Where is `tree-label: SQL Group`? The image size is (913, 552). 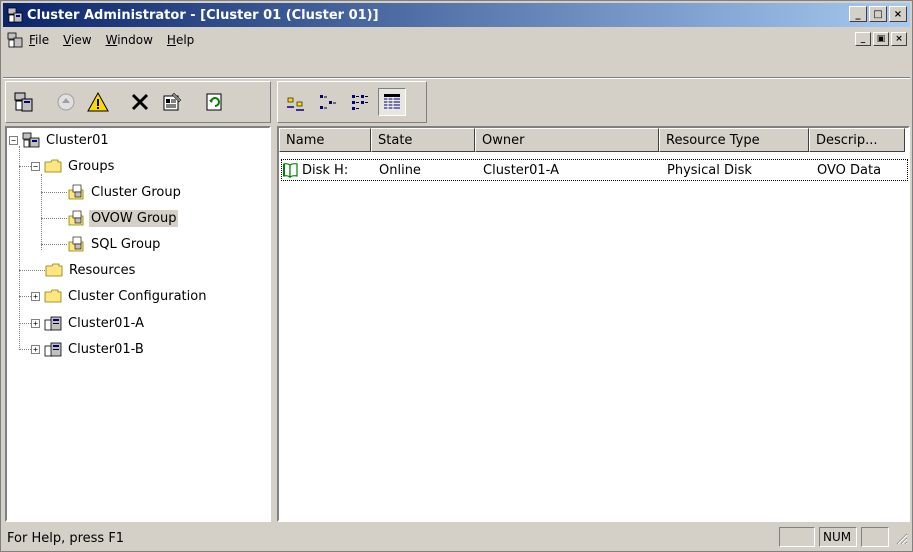 tree-label: SQL Group is located at coordinates (126, 244).